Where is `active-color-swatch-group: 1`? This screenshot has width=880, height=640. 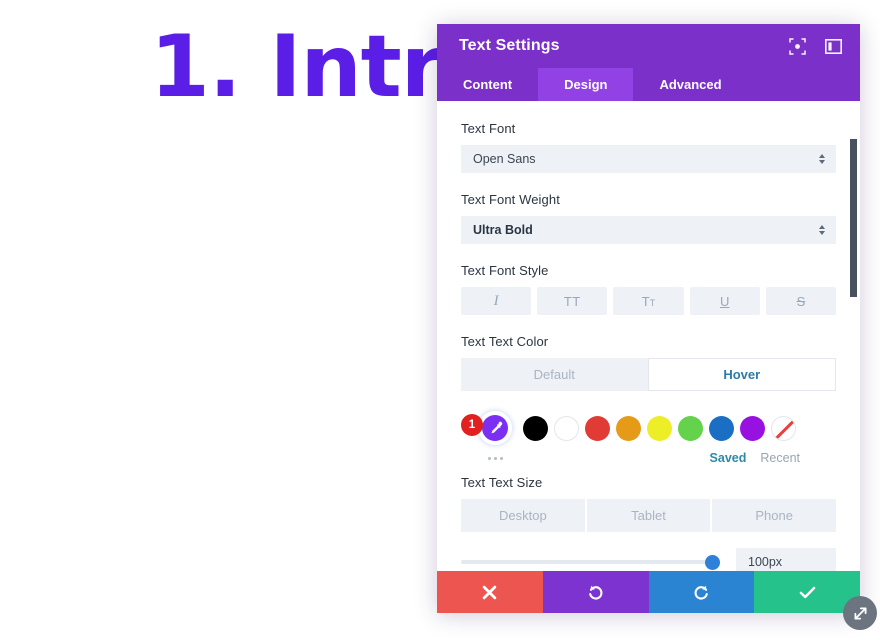
active-color-swatch-group: 1 is located at coordinates (487, 428).